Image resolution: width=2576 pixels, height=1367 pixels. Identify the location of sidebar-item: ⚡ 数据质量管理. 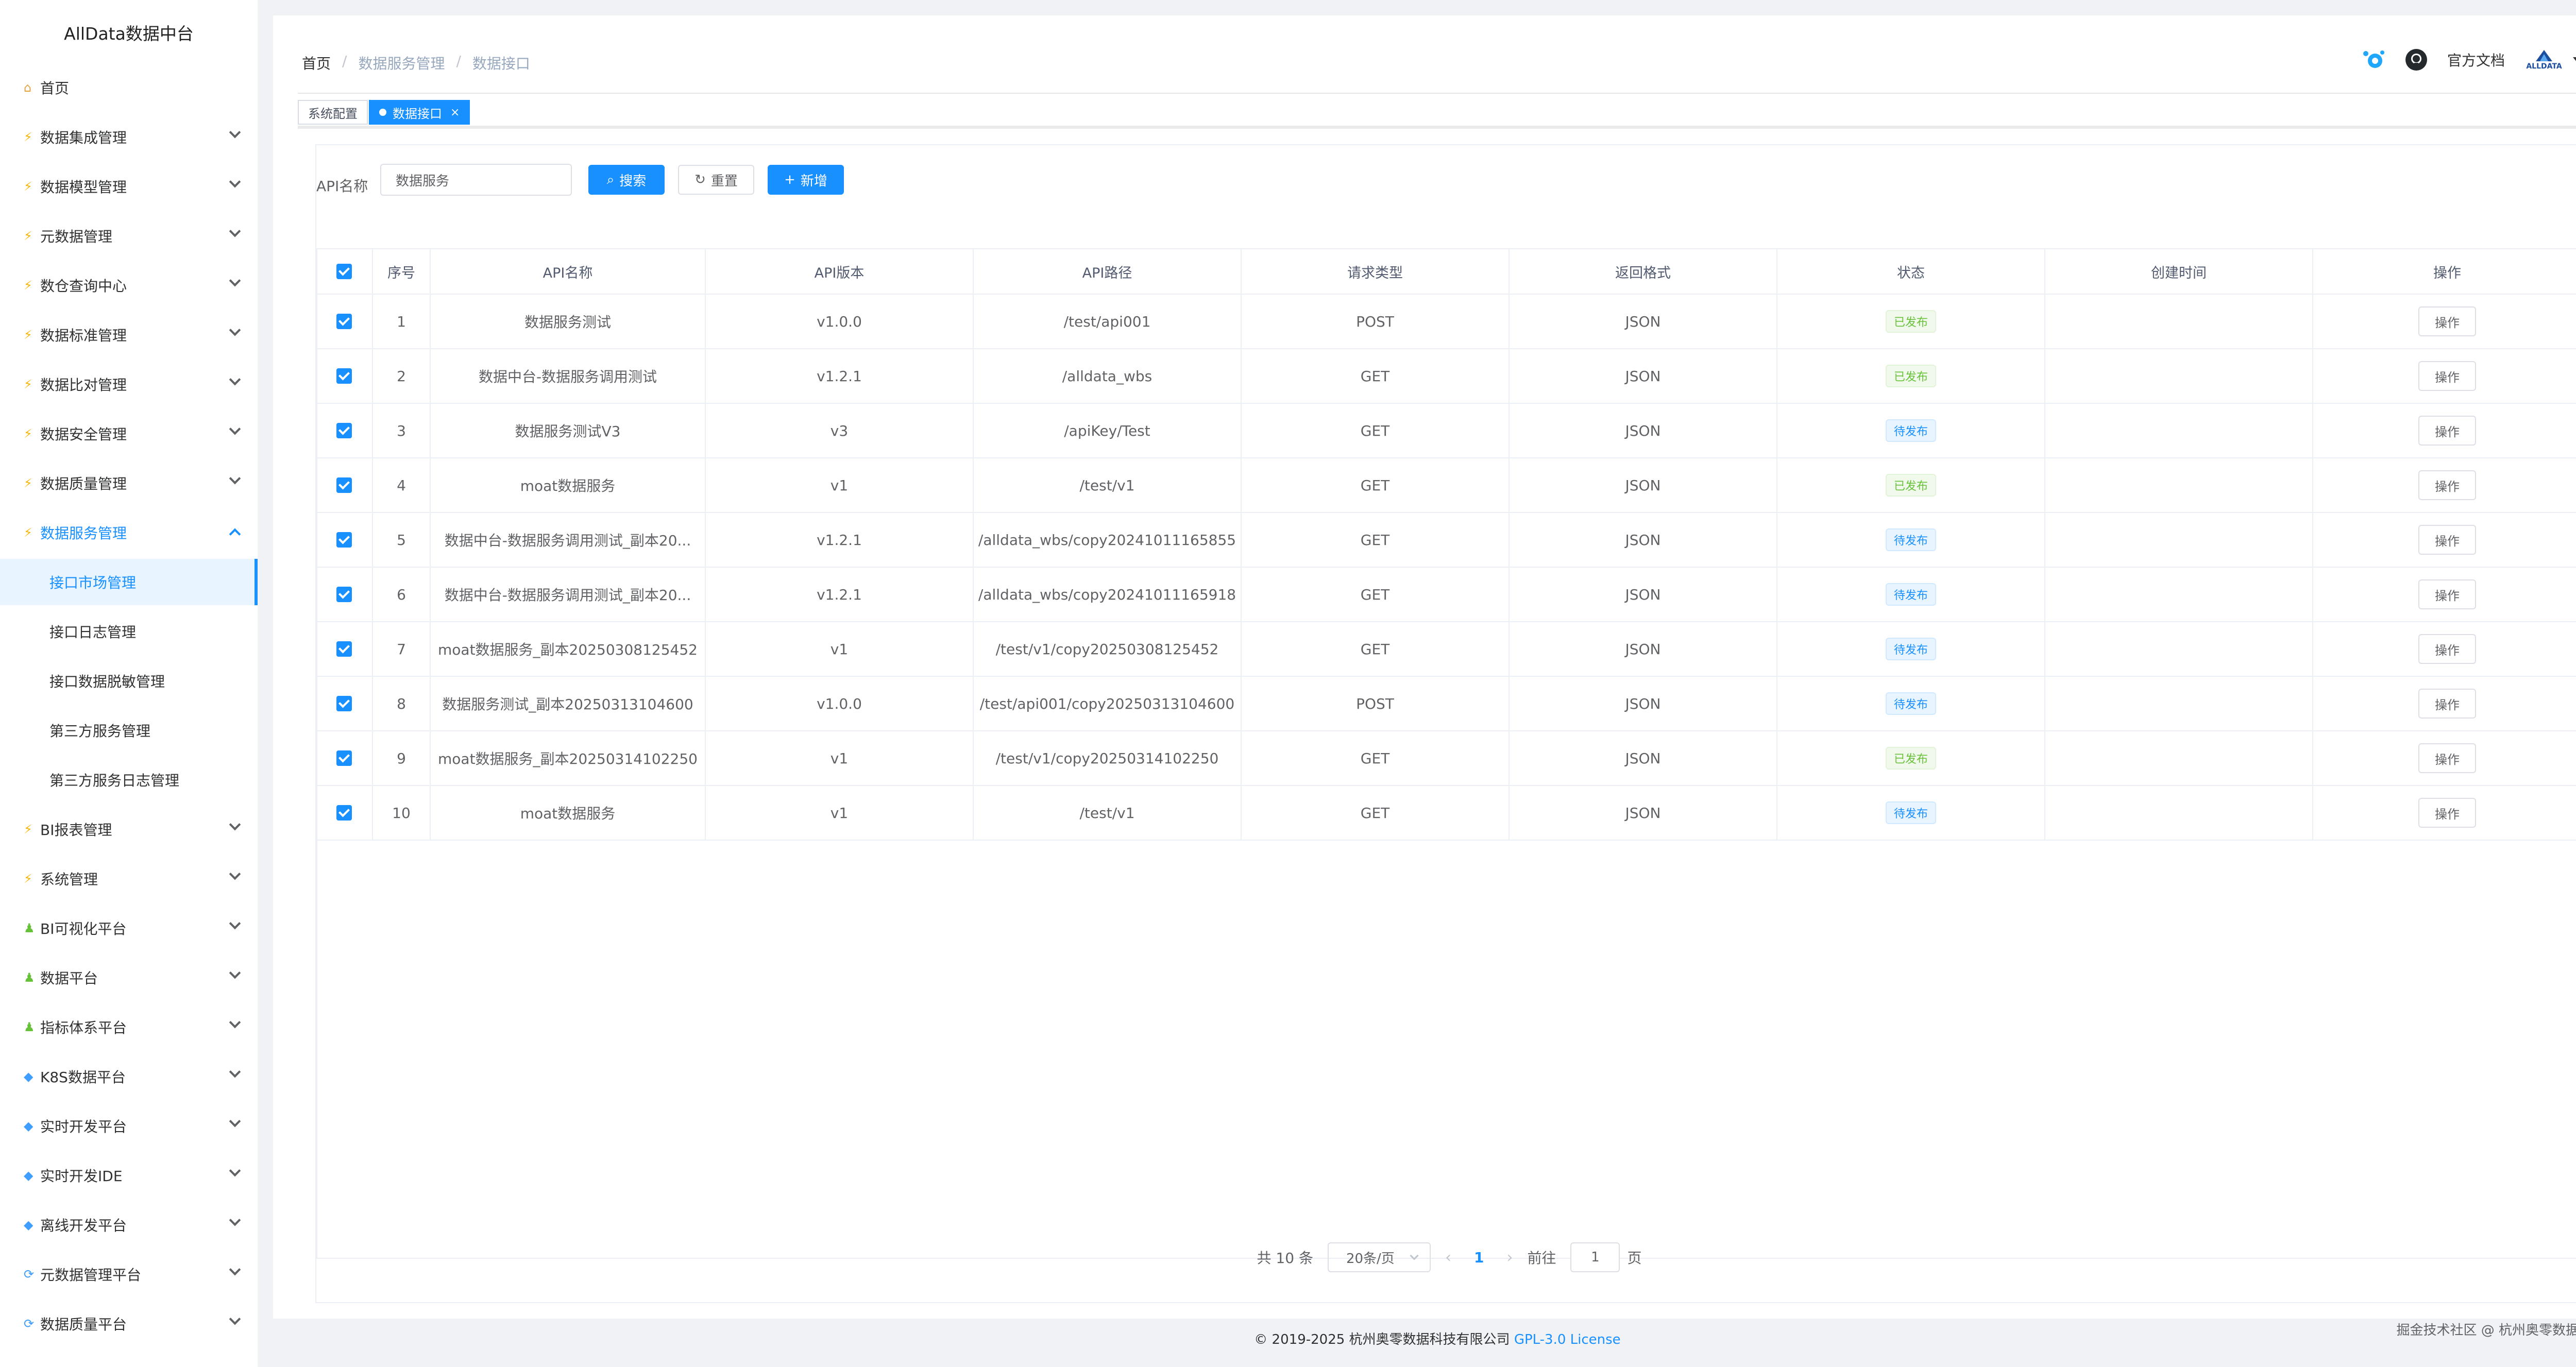
(129, 483).